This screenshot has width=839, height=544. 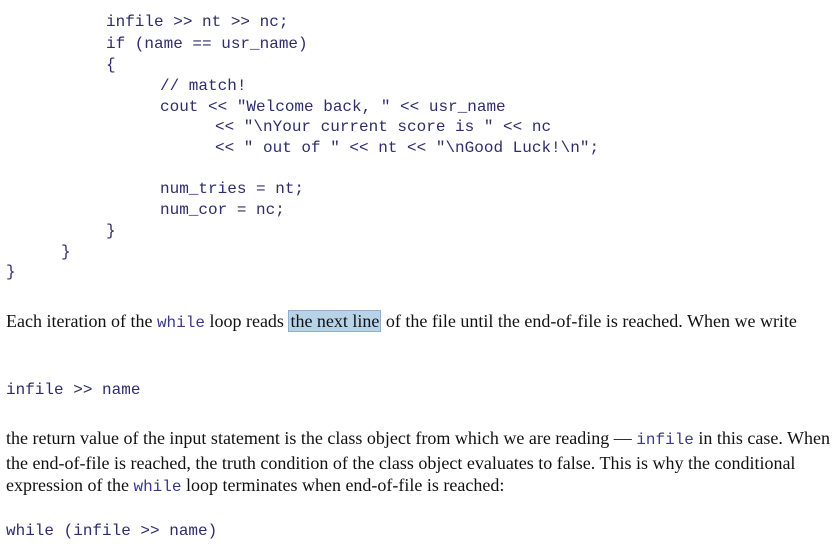 I want to click on code-line: cout << "Welcome back, " << usr_name, so click(x=333, y=107).